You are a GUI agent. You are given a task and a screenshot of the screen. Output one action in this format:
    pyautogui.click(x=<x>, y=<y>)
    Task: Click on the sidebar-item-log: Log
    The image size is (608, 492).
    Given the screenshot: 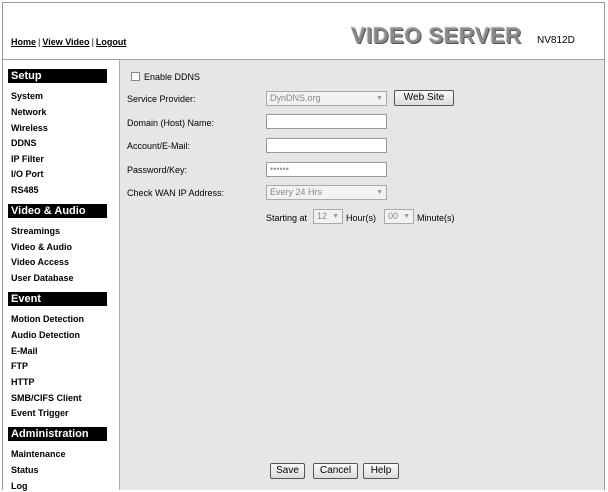 What is the action you would take?
    pyautogui.click(x=19, y=486)
    